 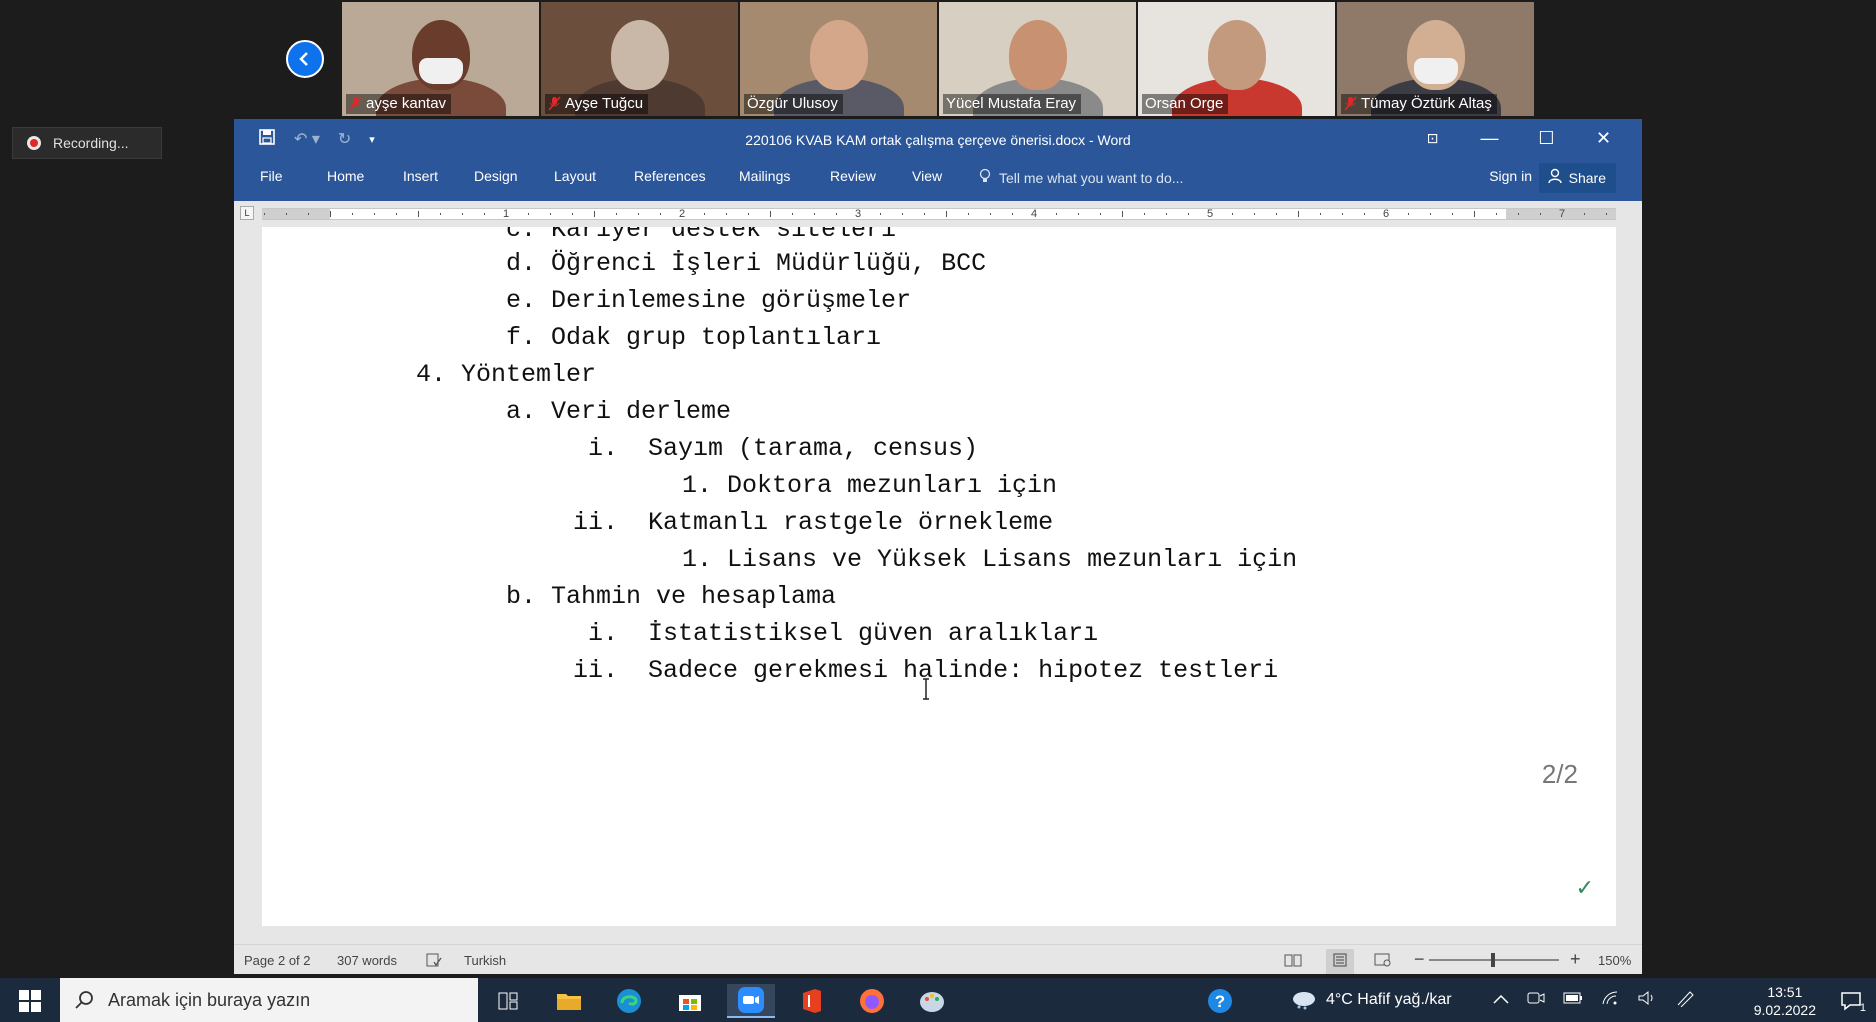 What do you see at coordinates (1603, 138) in the screenshot?
I see `close-button: ✕` at bounding box center [1603, 138].